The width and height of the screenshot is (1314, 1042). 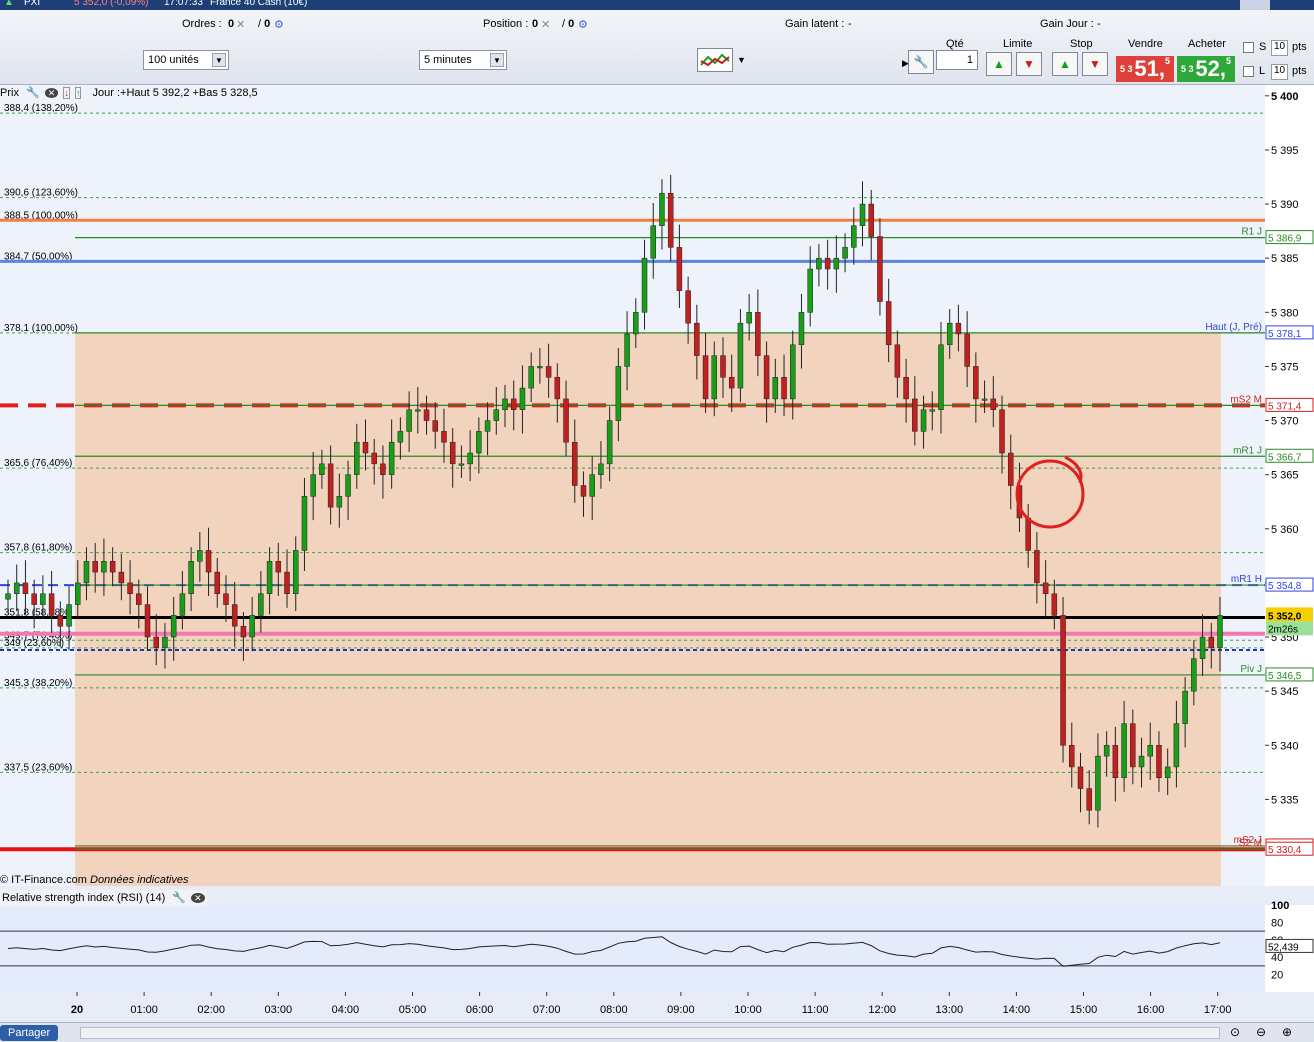 What do you see at coordinates (1099, 24) in the screenshot?
I see `gain-jour-value: -` at bounding box center [1099, 24].